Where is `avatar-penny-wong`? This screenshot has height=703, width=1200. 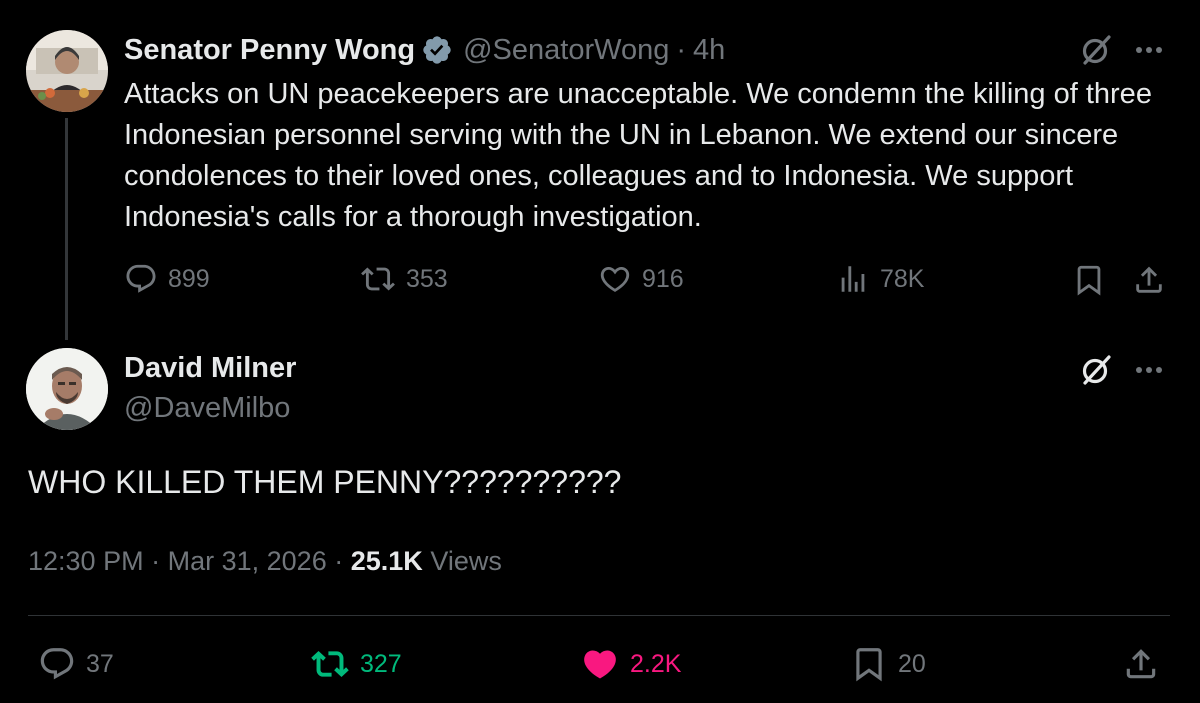
avatar-penny-wong is located at coordinates (67, 71).